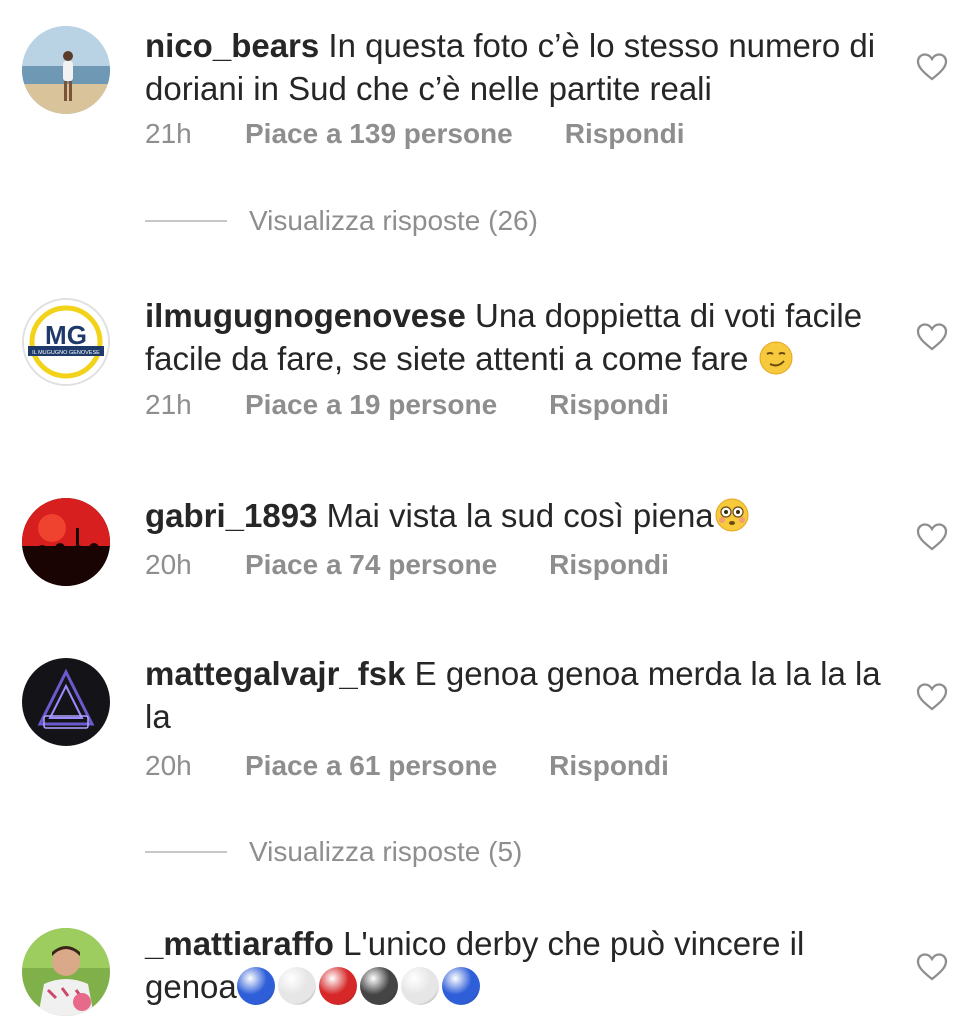 The height and width of the screenshot is (1024, 964). I want to click on username: mattegalvajr_fsk, so click(275, 673).